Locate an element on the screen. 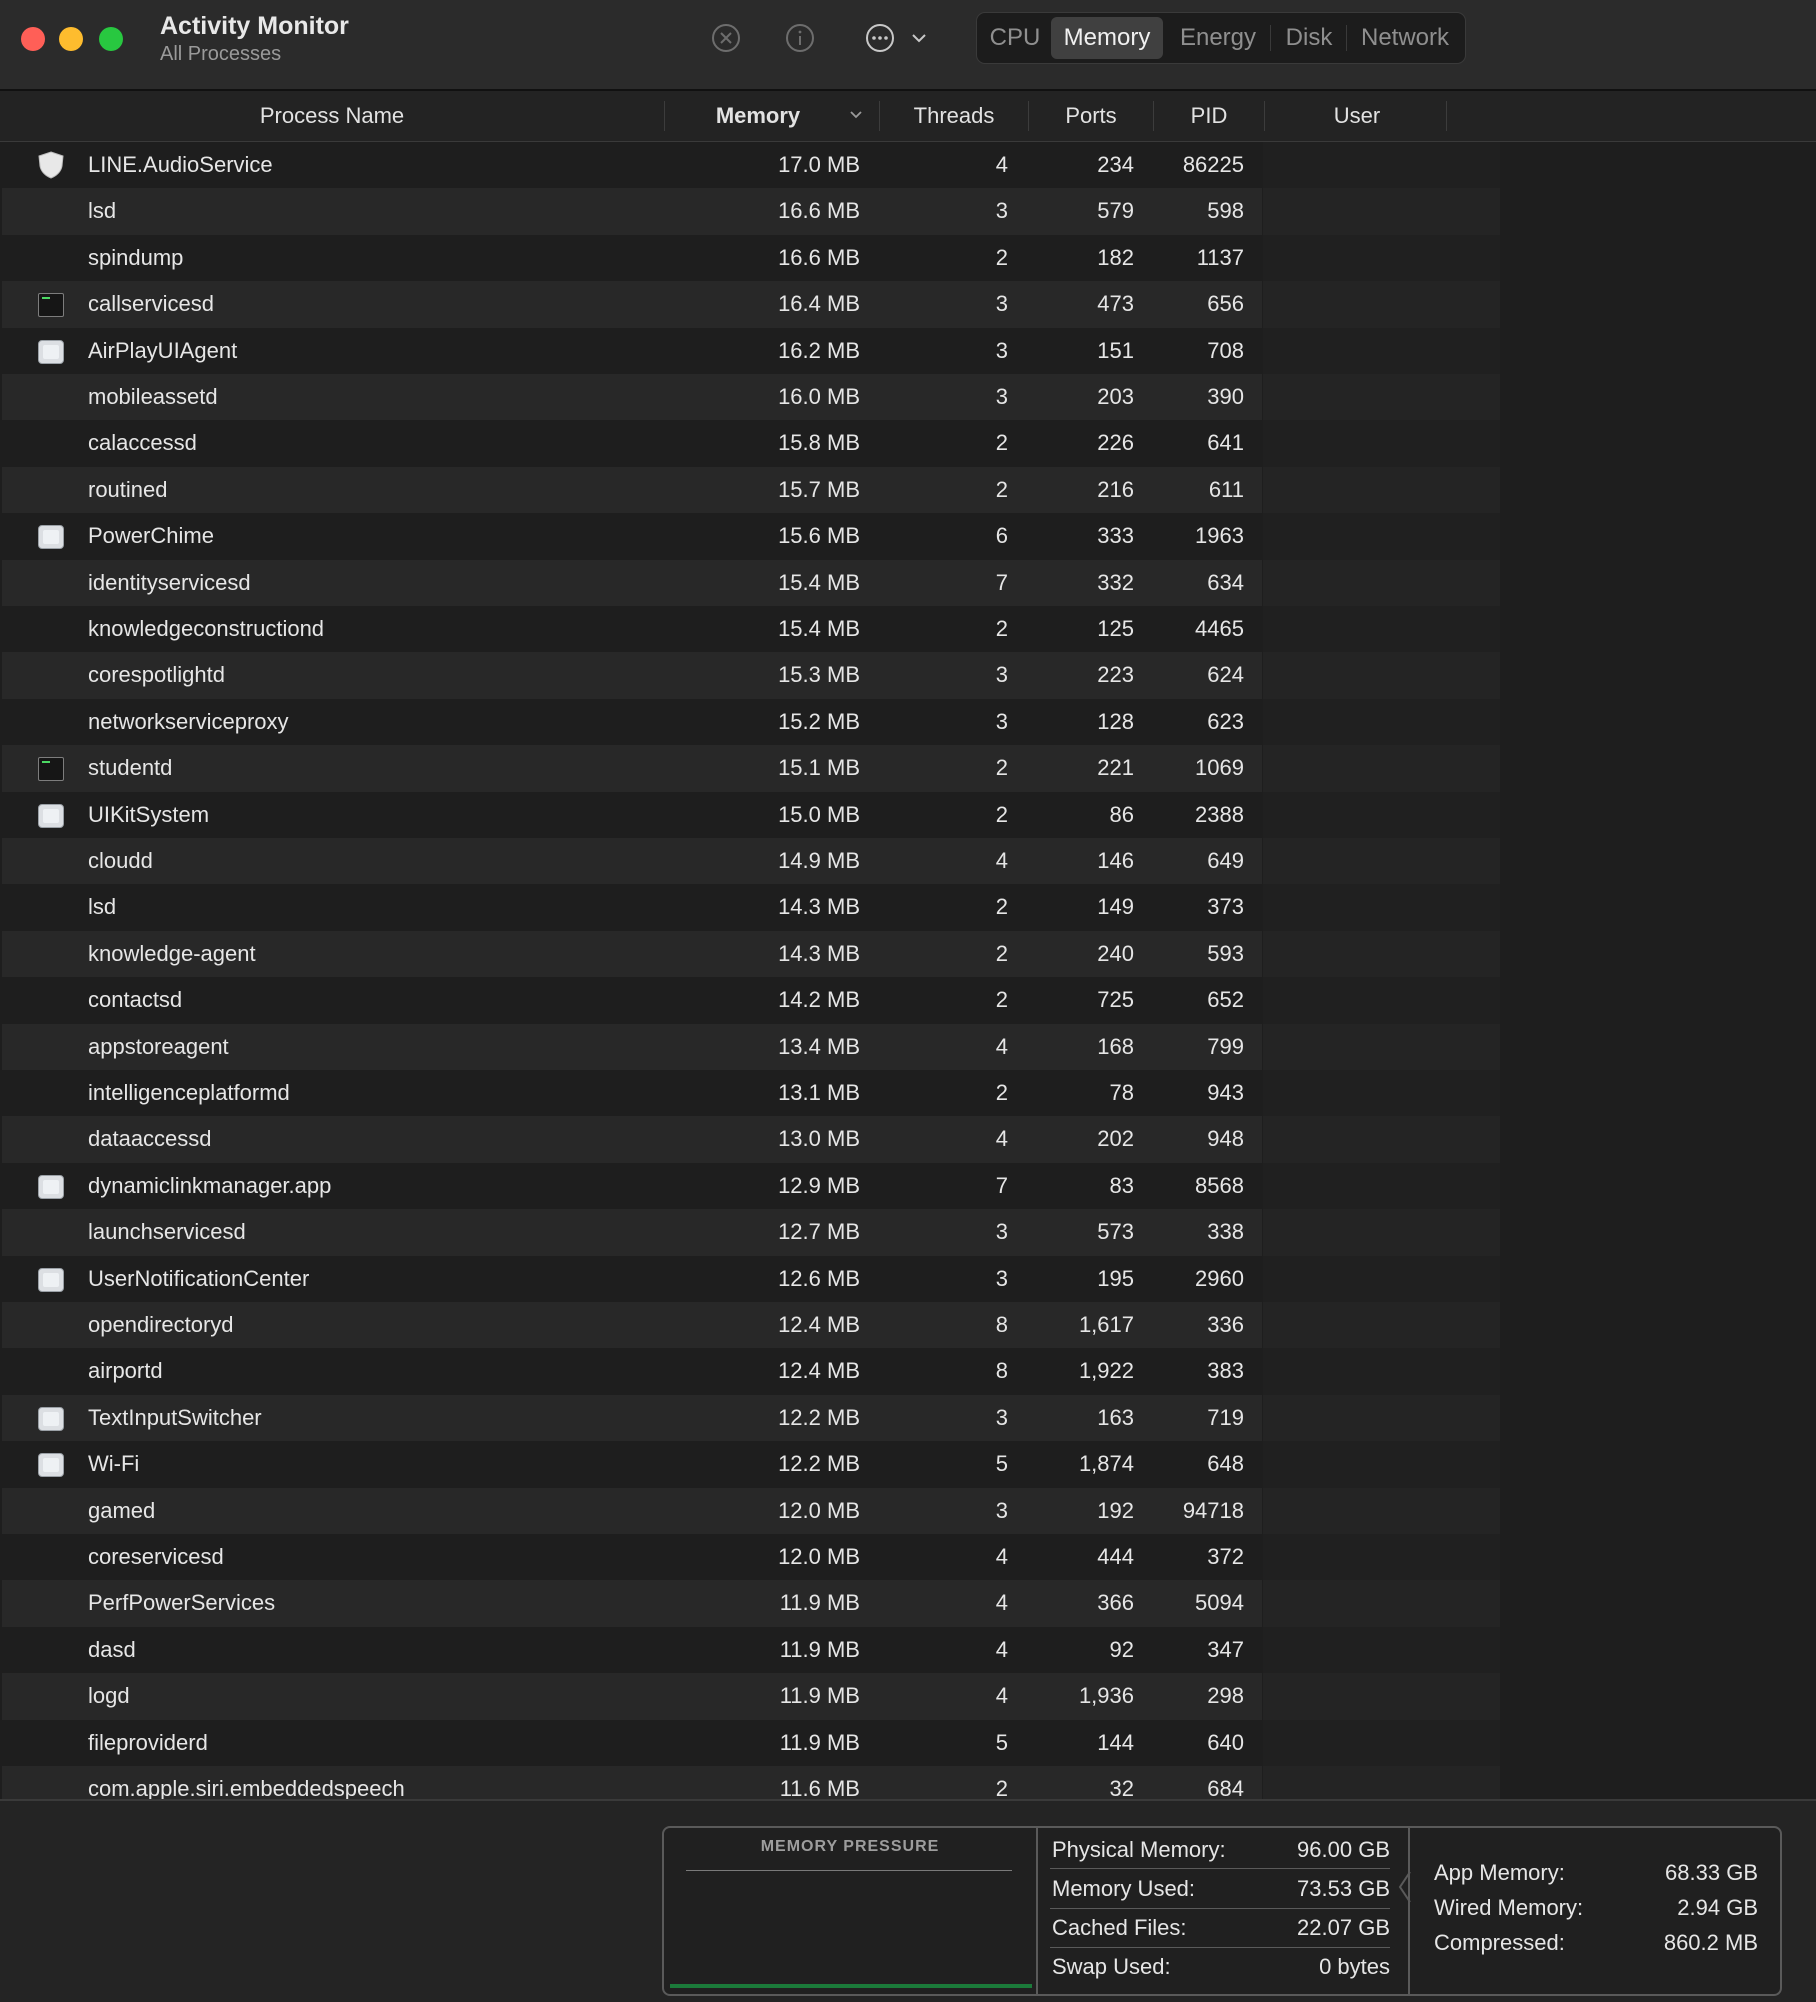  table-row: identityservicesd 15.4 MB 7 332 634 is located at coordinates (908, 582).